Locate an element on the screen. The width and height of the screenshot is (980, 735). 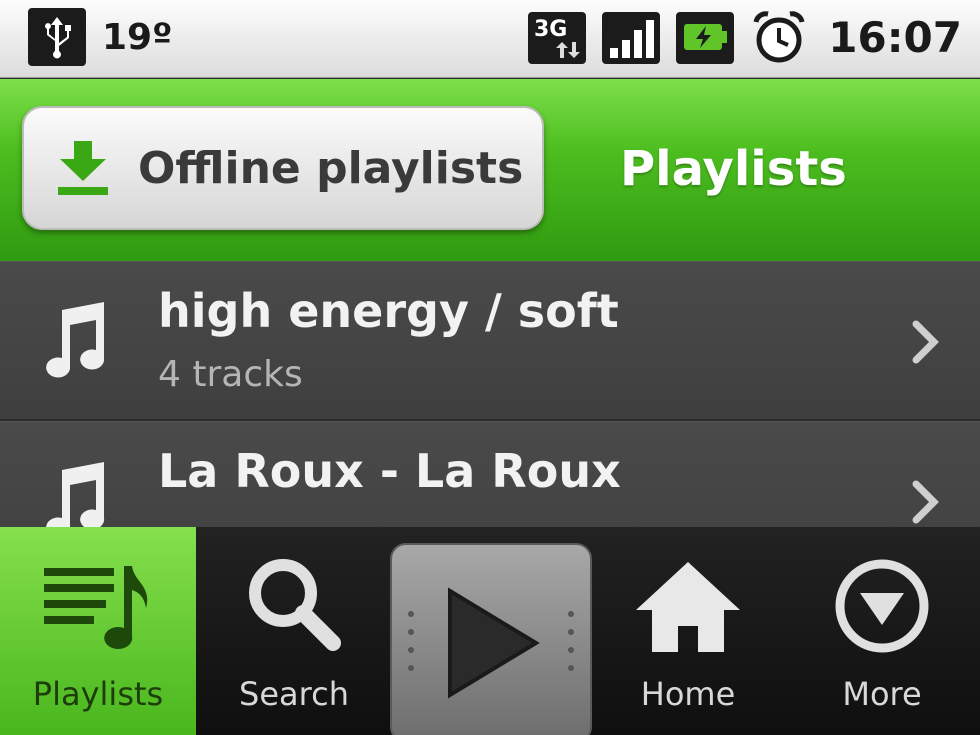
tab-label: Playlists is located at coordinates (98, 694).